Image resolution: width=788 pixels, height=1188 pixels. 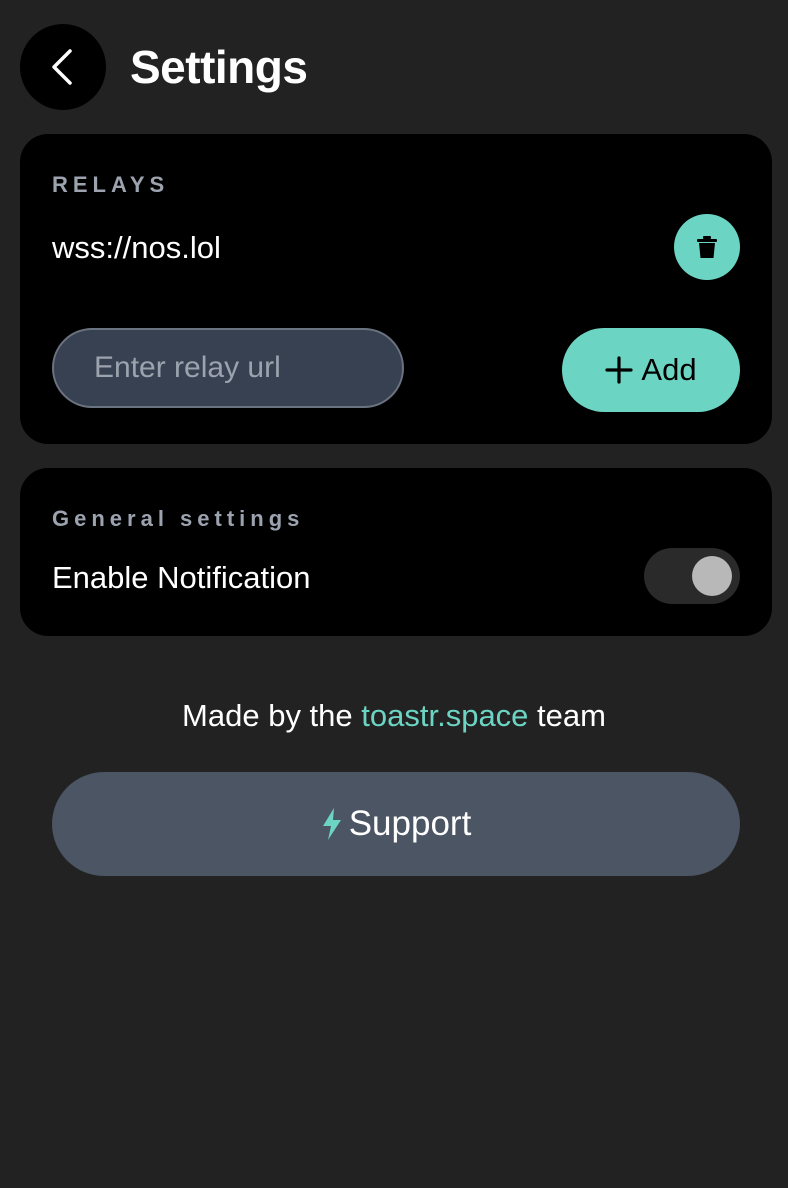 I want to click on support-button-label: Support, so click(x=410, y=823).